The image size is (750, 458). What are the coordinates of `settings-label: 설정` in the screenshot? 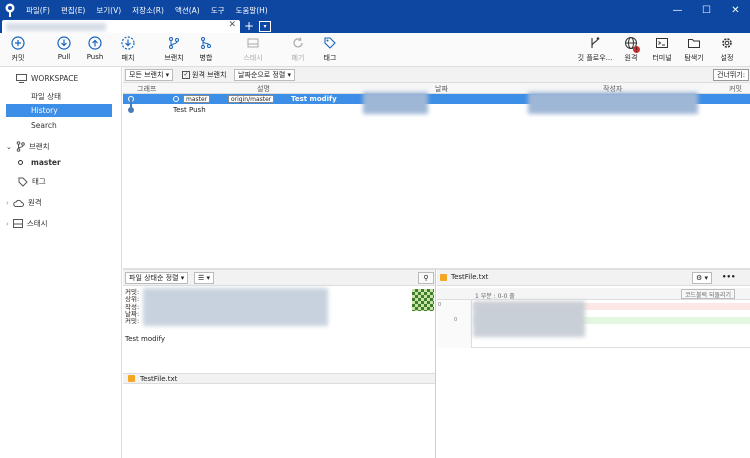 It's located at (727, 58).